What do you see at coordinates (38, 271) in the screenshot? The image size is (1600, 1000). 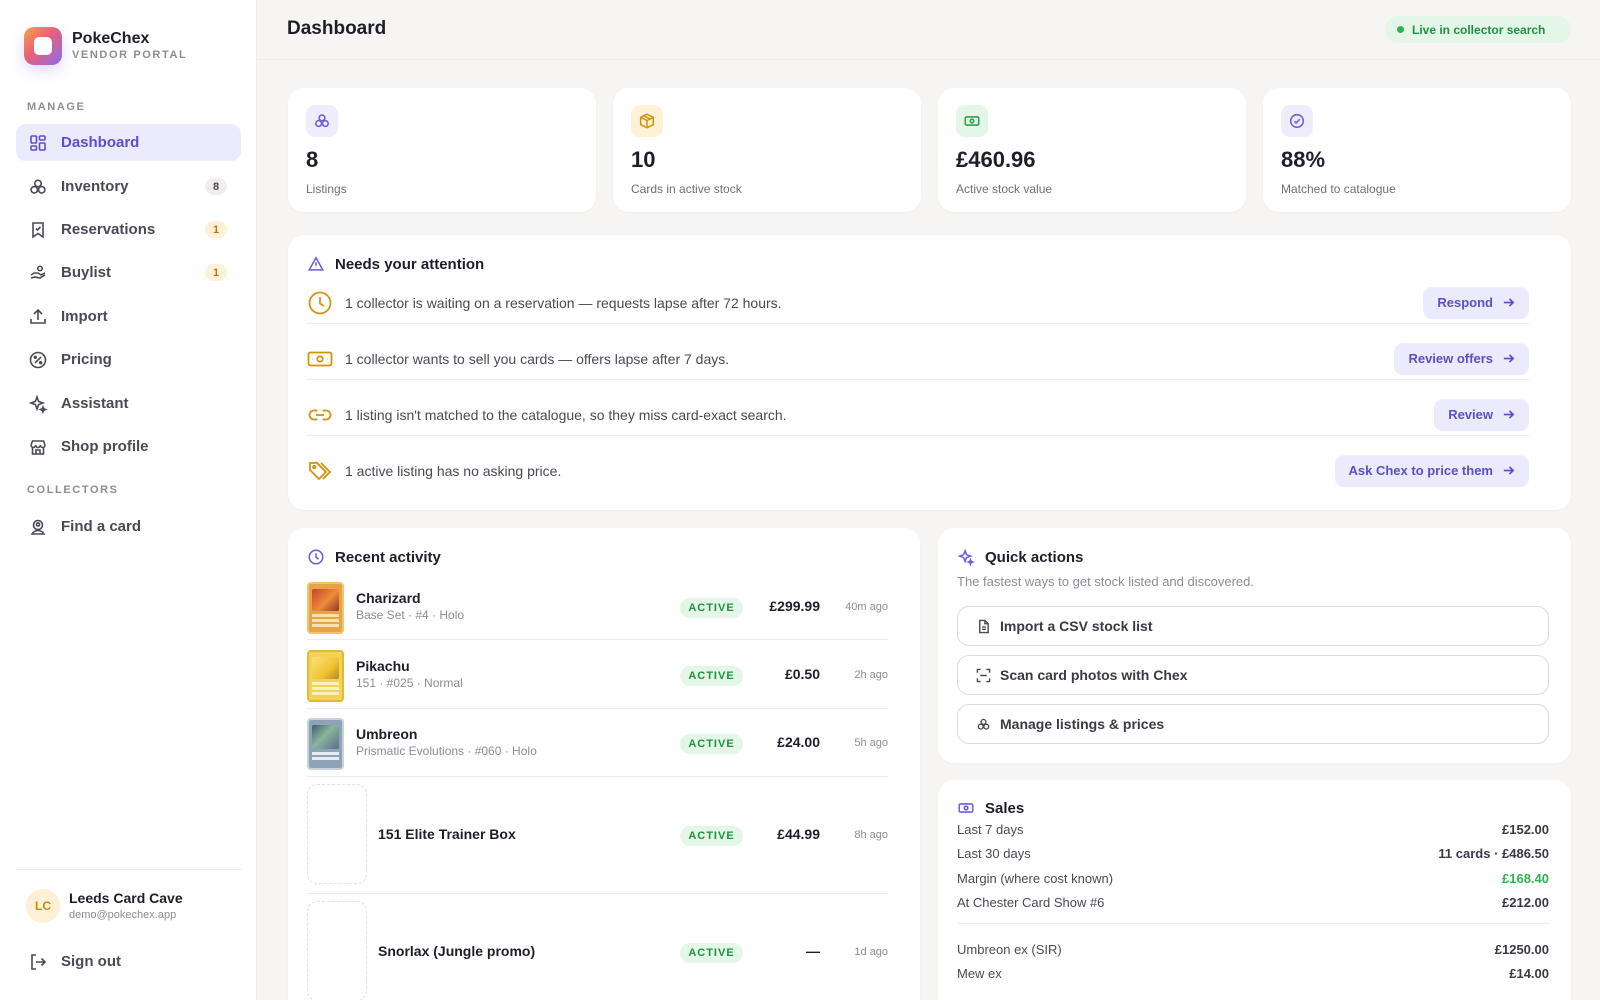 I see `hand-icon` at bounding box center [38, 271].